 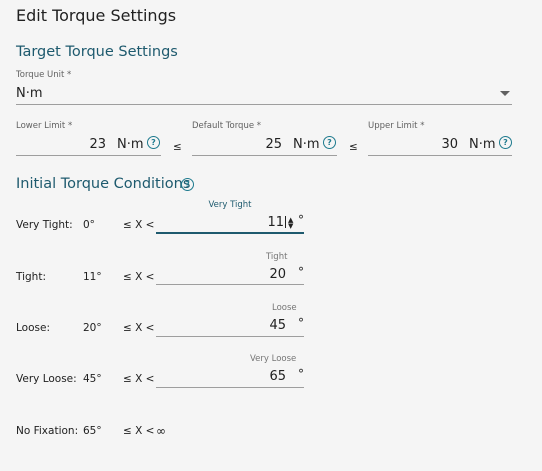 What do you see at coordinates (264, 104) in the screenshot?
I see `torque-unit-underline` at bounding box center [264, 104].